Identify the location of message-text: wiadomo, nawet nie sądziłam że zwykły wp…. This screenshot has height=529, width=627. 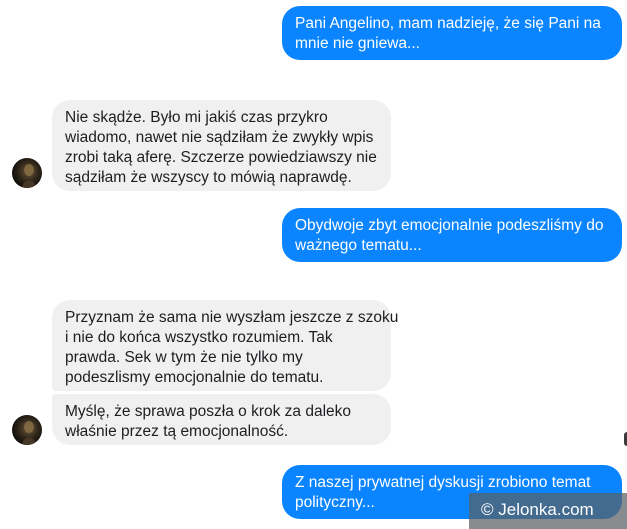
(219, 137).